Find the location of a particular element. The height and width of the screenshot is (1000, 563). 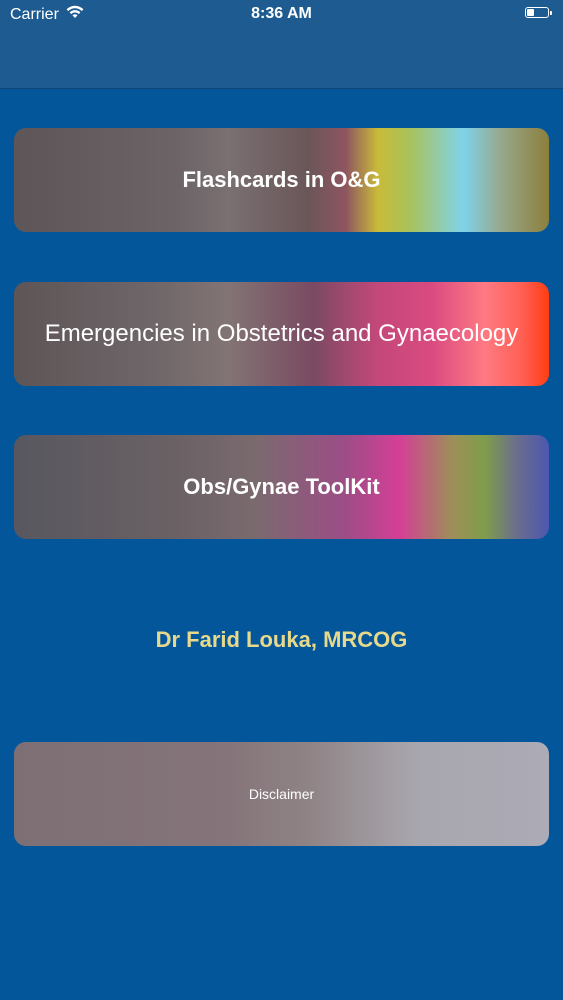

status-time: 8:36 AM is located at coordinates (281, 13).